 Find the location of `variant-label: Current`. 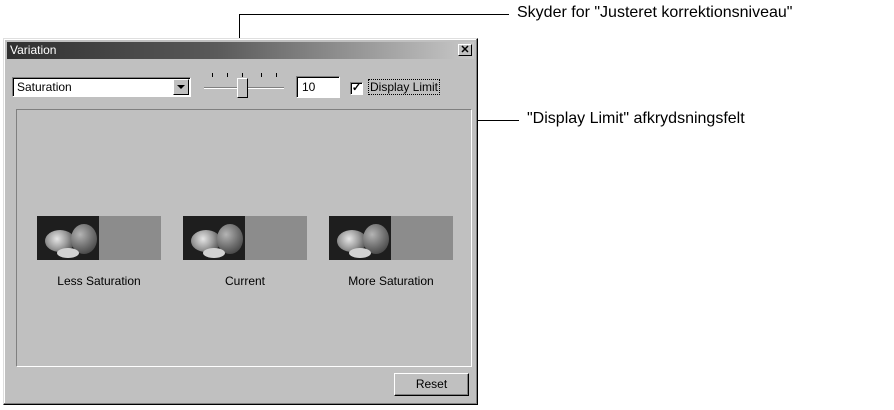

variant-label: Current is located at coordinates (244, 281).